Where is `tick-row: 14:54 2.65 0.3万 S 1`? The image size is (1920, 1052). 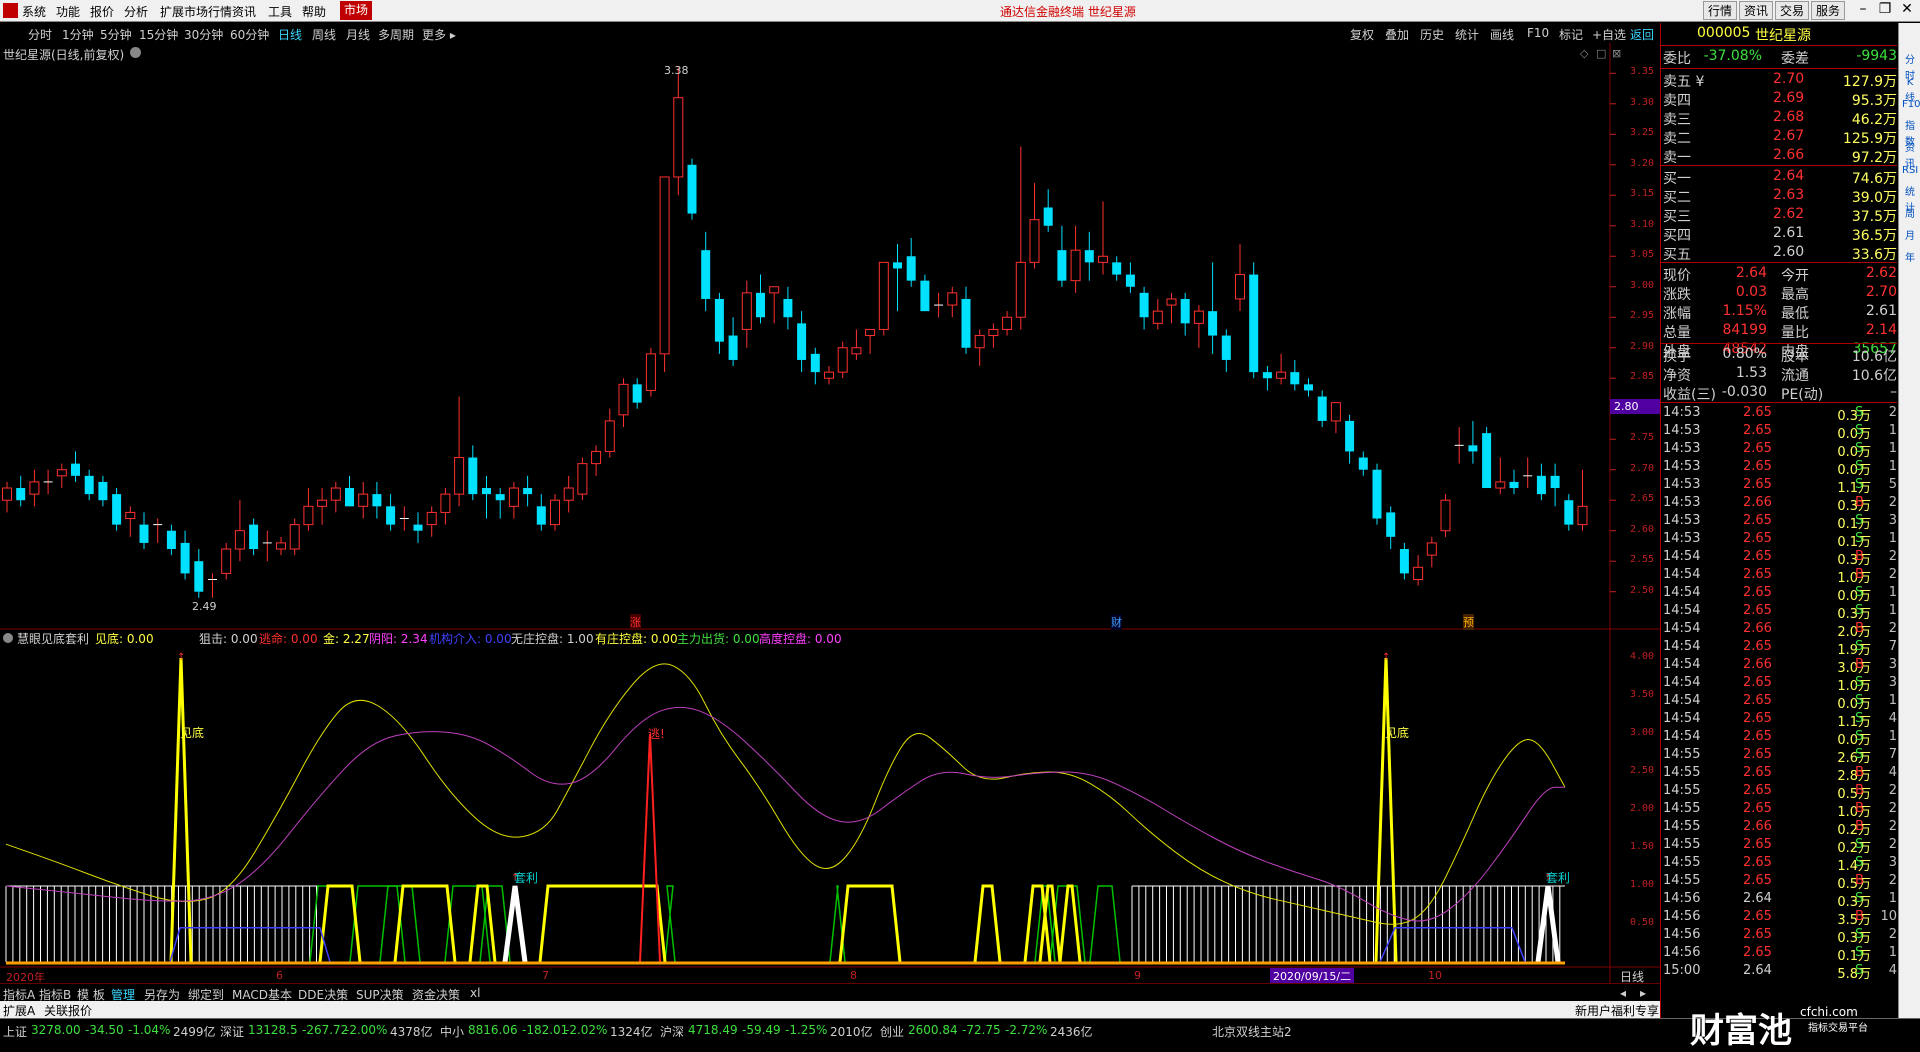
tick-row: 14:54 2.65 0.3万 S 1 is located at coordinates (1780, 612).